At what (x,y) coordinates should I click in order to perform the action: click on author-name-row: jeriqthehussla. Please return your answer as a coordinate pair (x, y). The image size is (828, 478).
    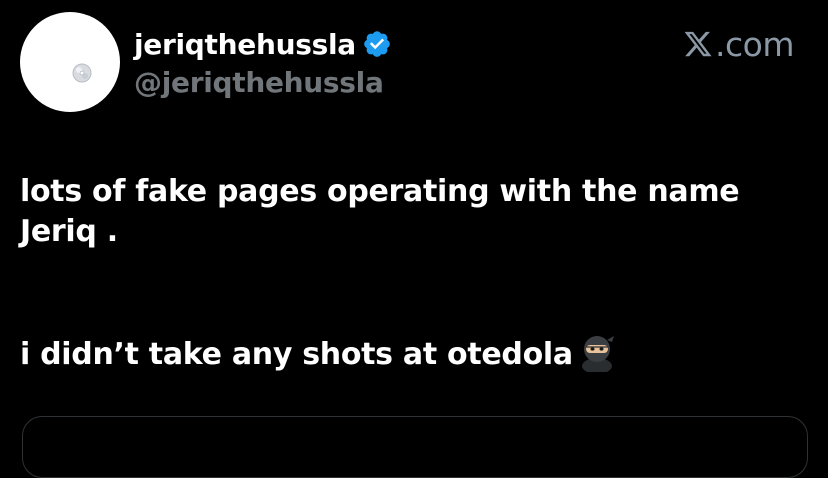
    Looking at the image, I should click on (263, 44).